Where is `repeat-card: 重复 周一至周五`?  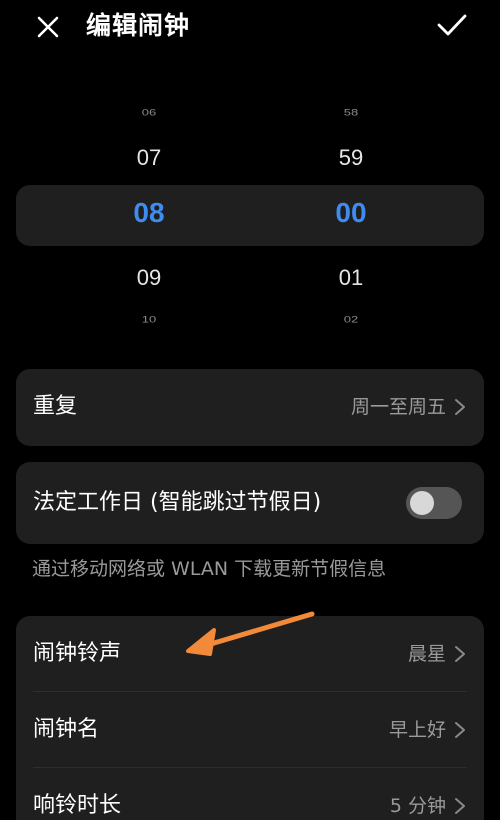
repeat-card: 重复 周一至周五 is located at coordinates (250, 407).